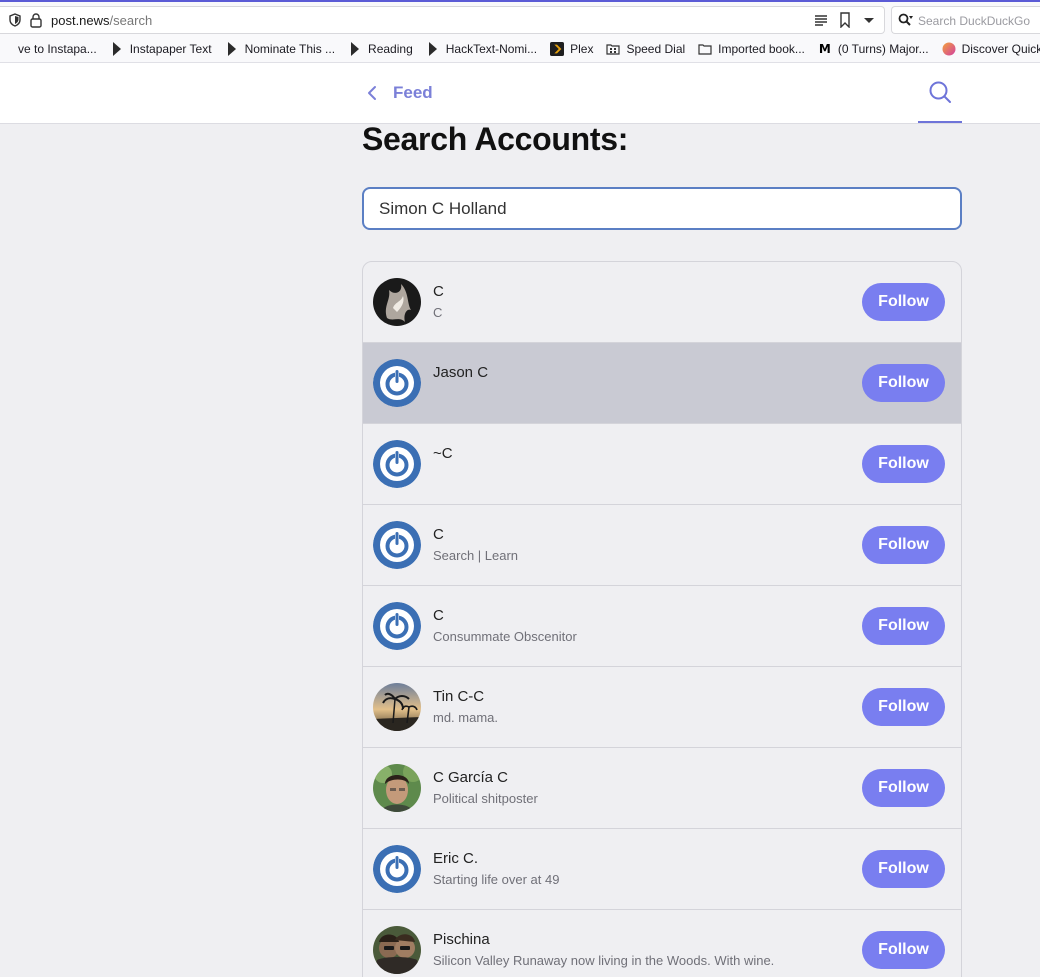  What do you see at coordinates (131, 20) in the screenshot?
I see `url-path: /search` at bounding box center [131, 20].